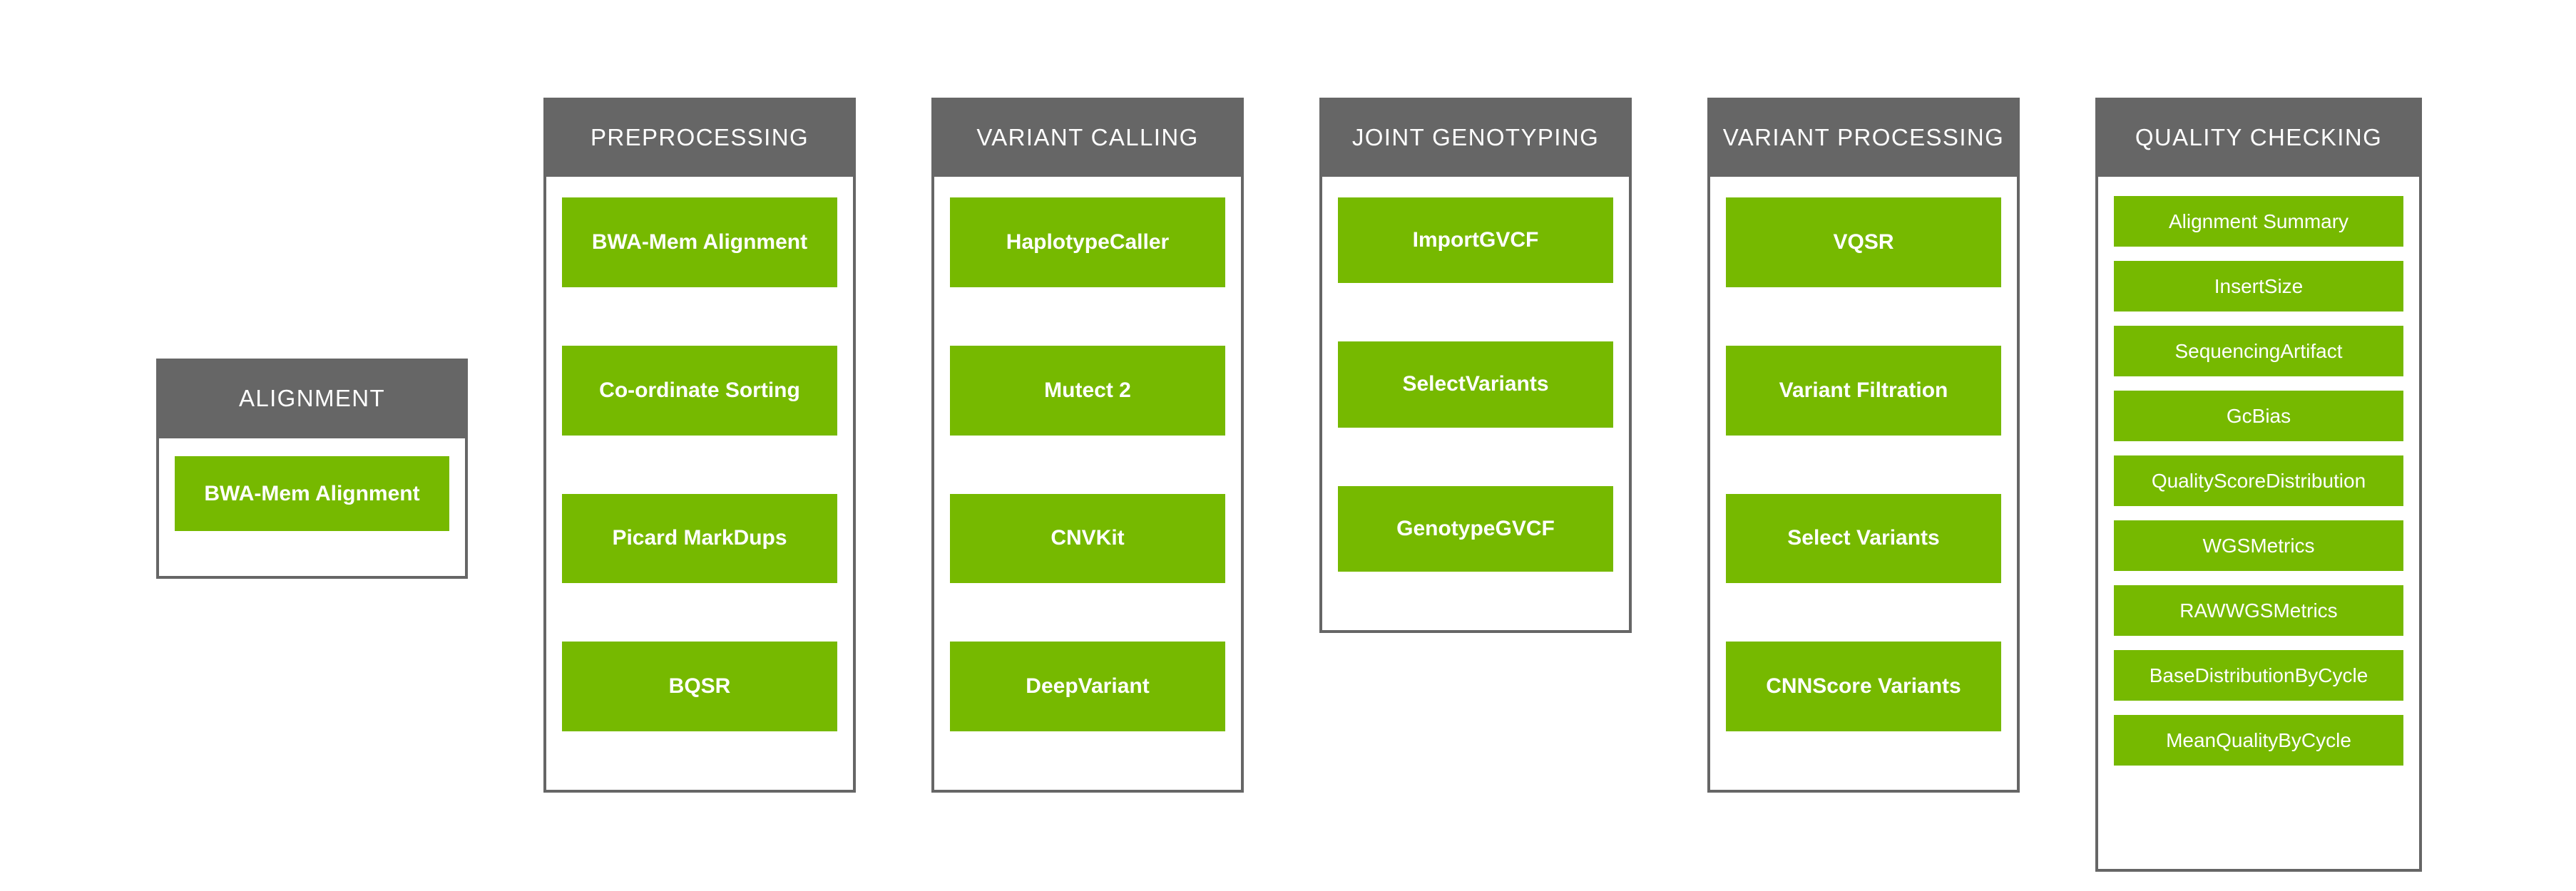  What do you see at coordinates (2258, 740) in the screenshot?
I see `task-box: MeanQualityByCycle` at bounding box center [2258, 740].